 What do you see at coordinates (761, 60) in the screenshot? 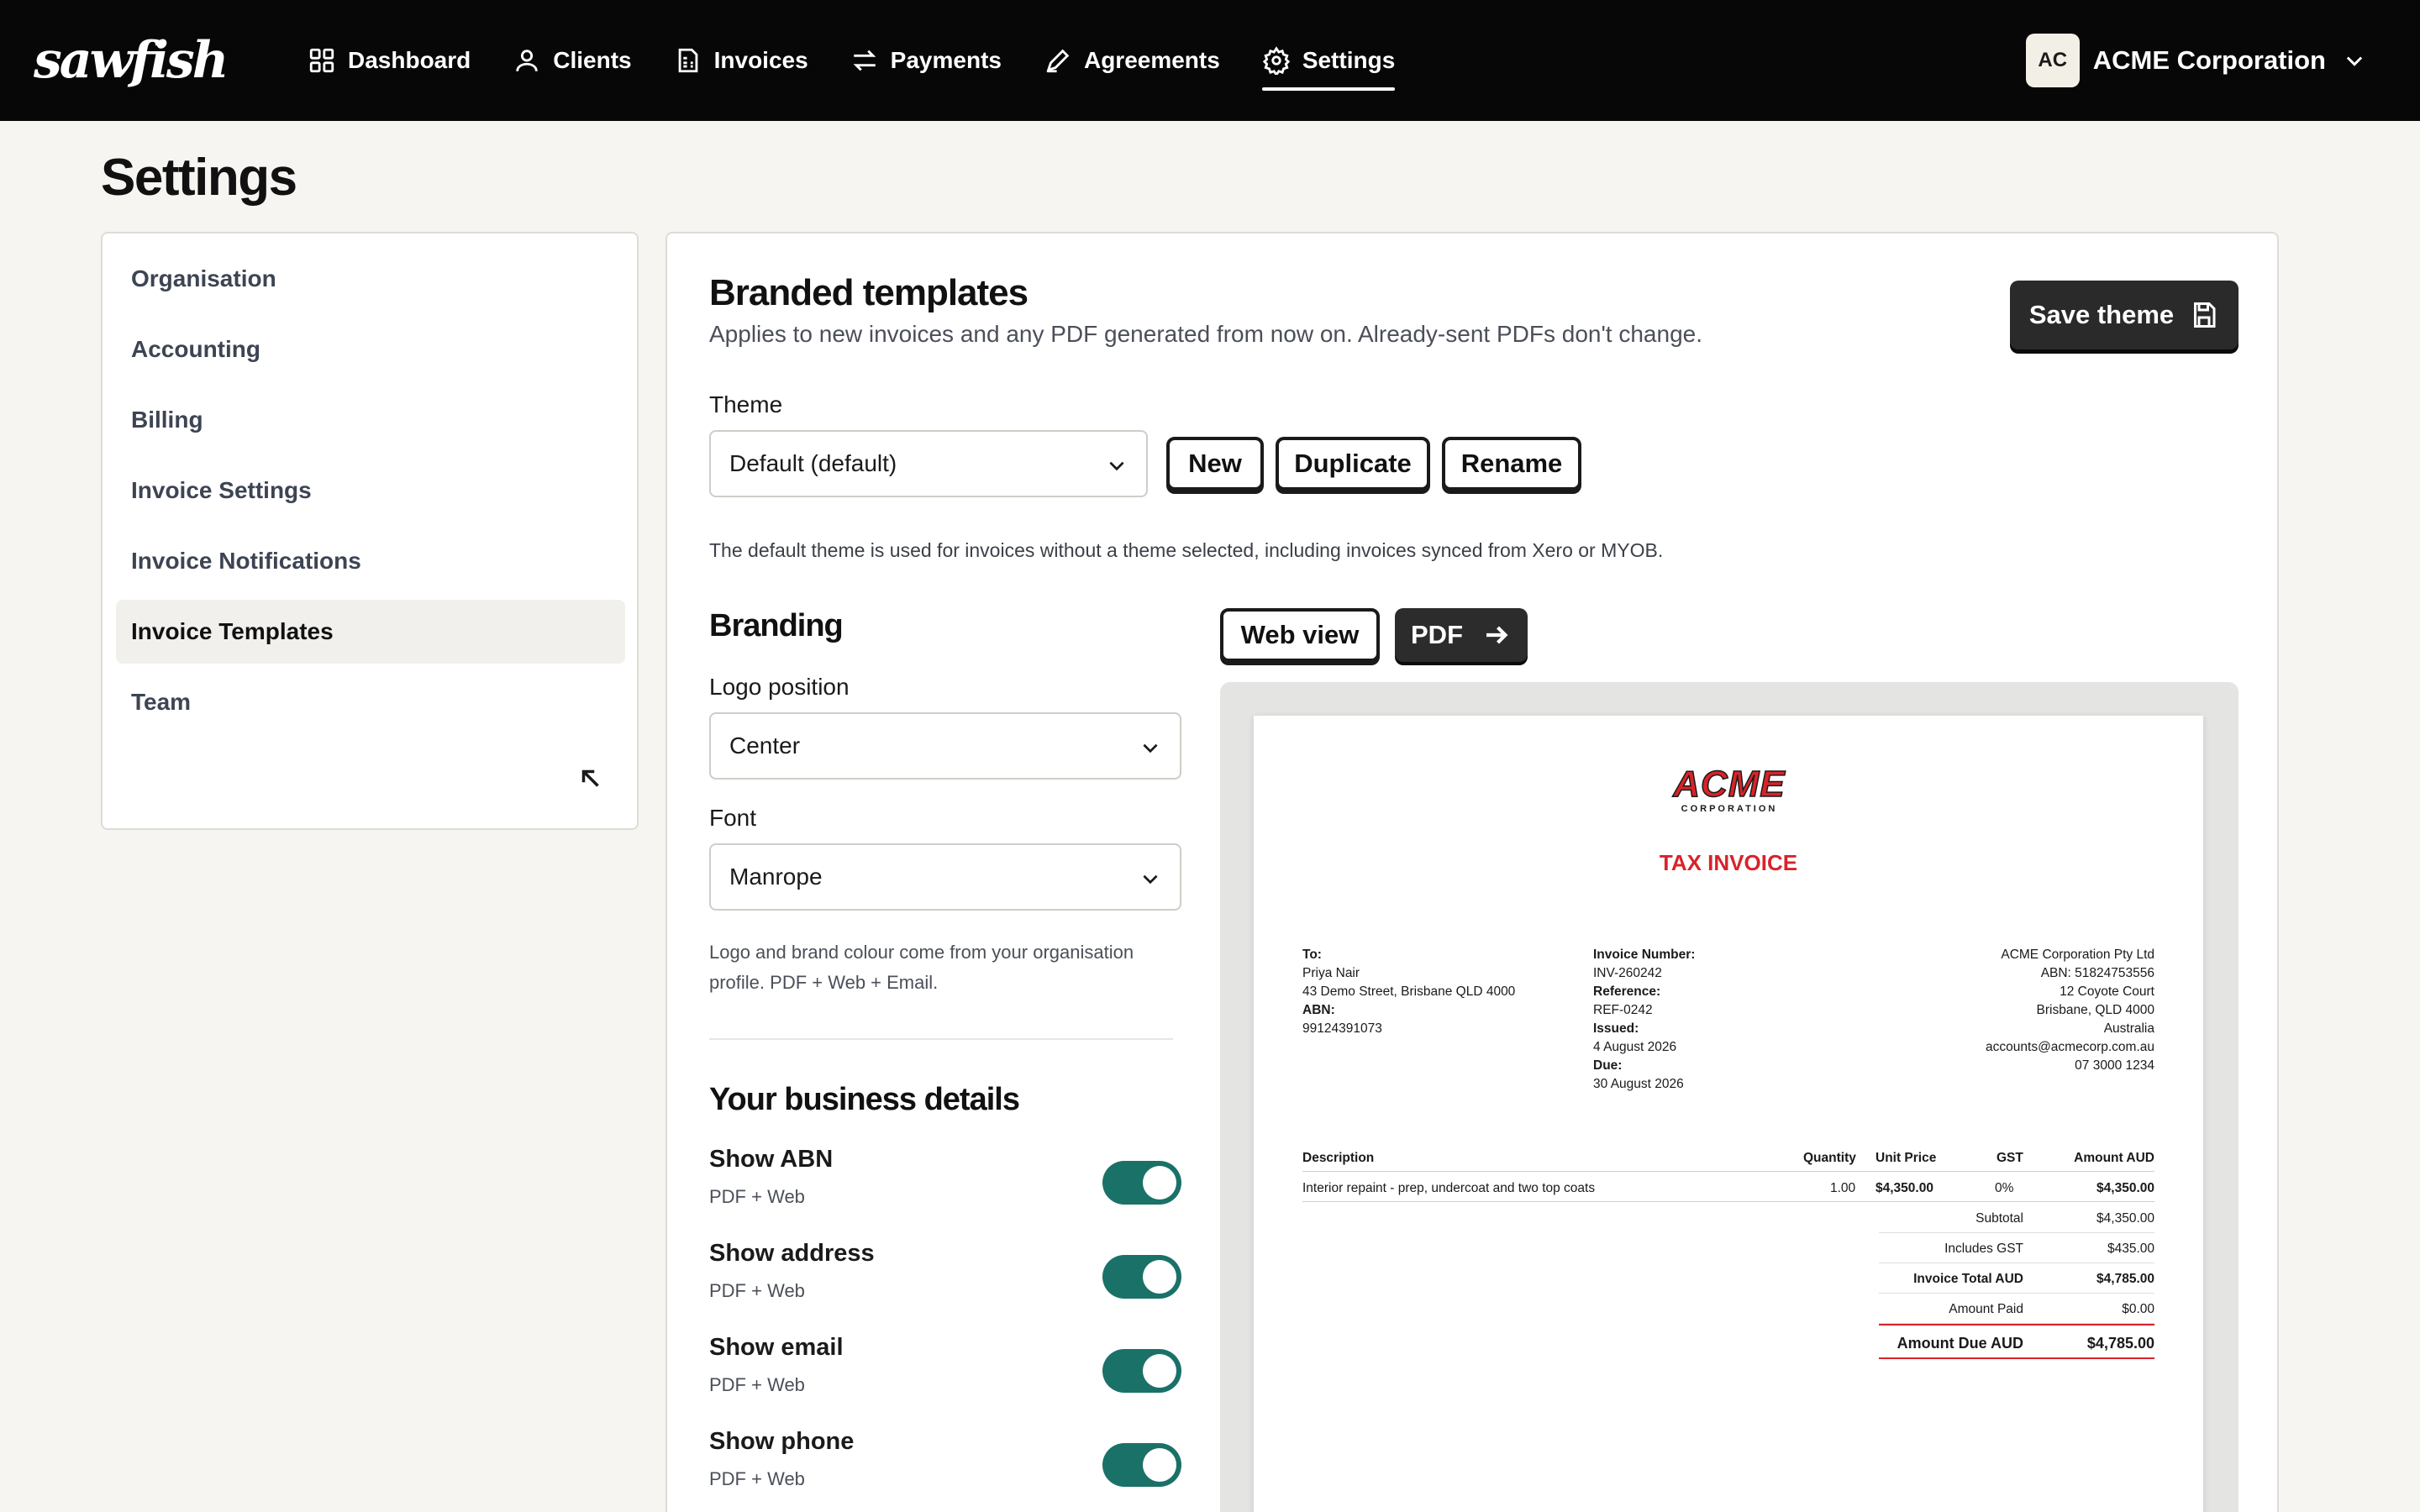
I see `nav-label: Invoices` at bounding box center [761, 60].